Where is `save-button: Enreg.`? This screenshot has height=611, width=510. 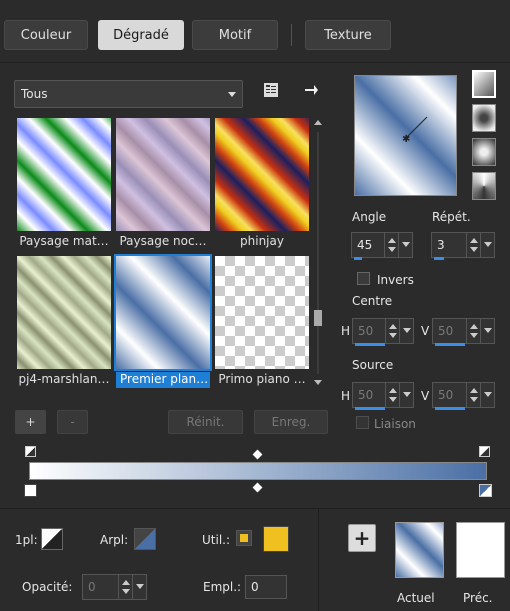 save-button: Enreg. is located at coordinates (291, 422).